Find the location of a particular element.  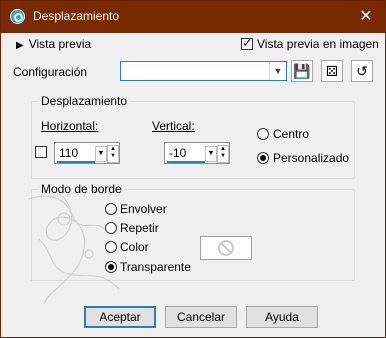

envolver-label: Envolver is located at coordinates (143, 209).